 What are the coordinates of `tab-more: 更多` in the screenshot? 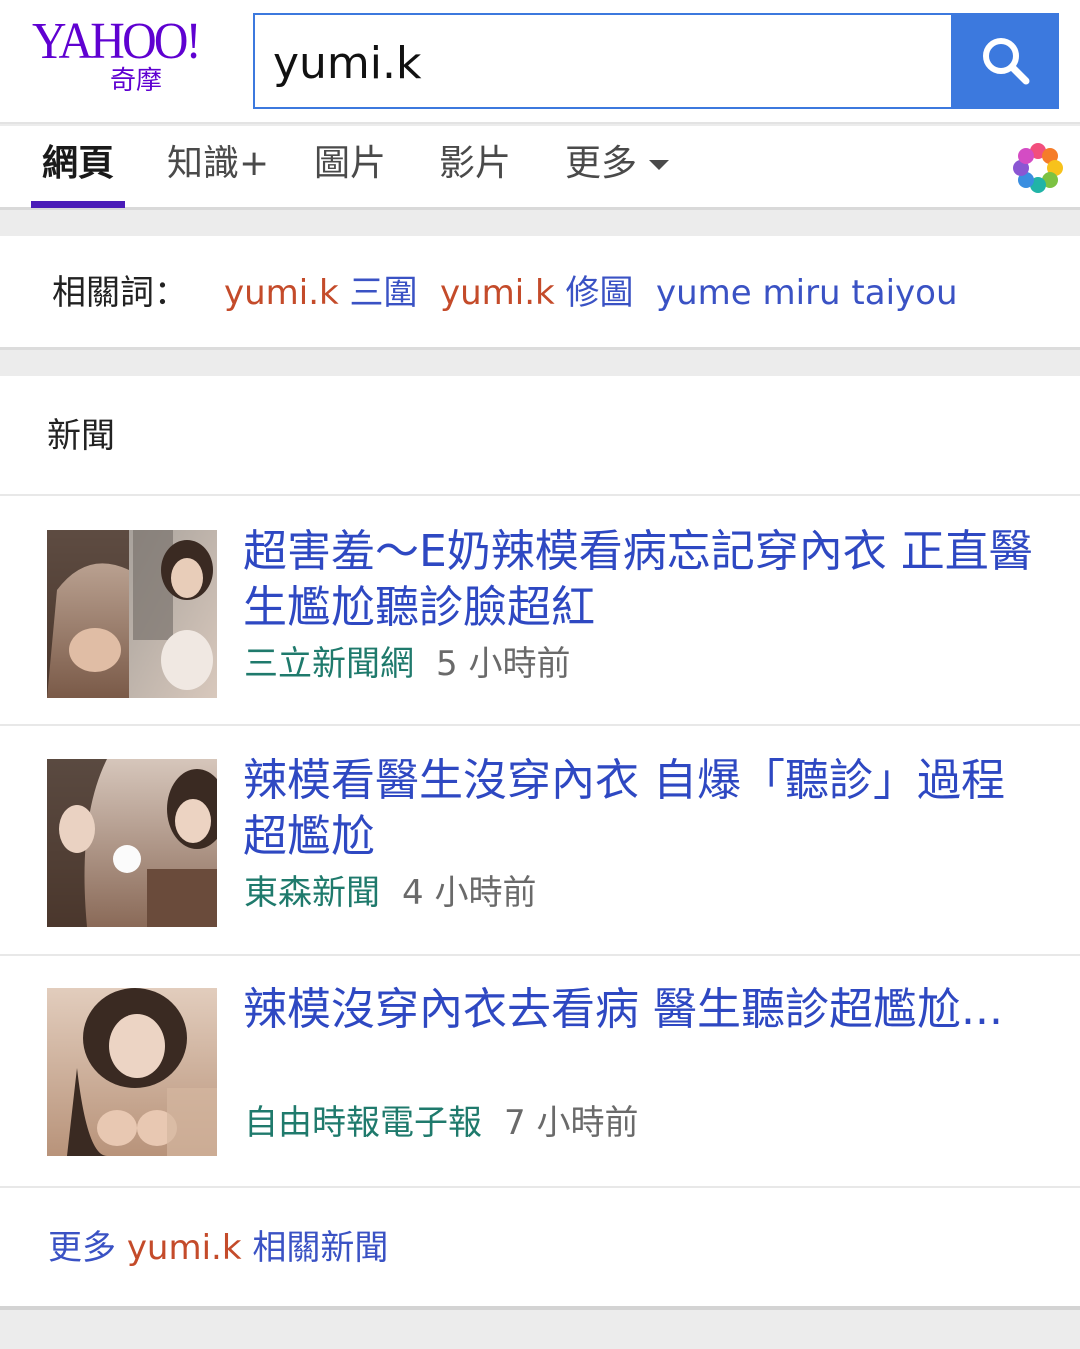 It's located at (617, 168).